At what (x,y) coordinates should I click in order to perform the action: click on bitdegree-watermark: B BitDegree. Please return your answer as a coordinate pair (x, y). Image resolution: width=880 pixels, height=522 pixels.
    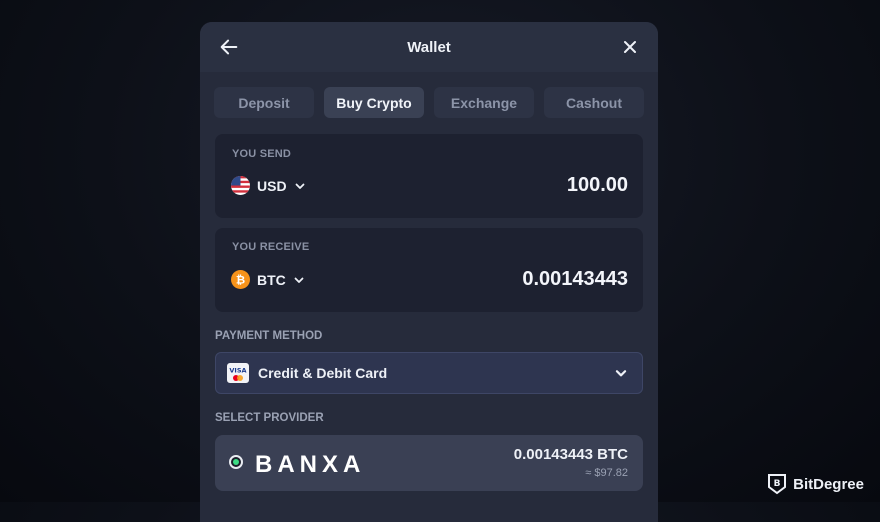
    Looking at the image, I should click on (815, 484).